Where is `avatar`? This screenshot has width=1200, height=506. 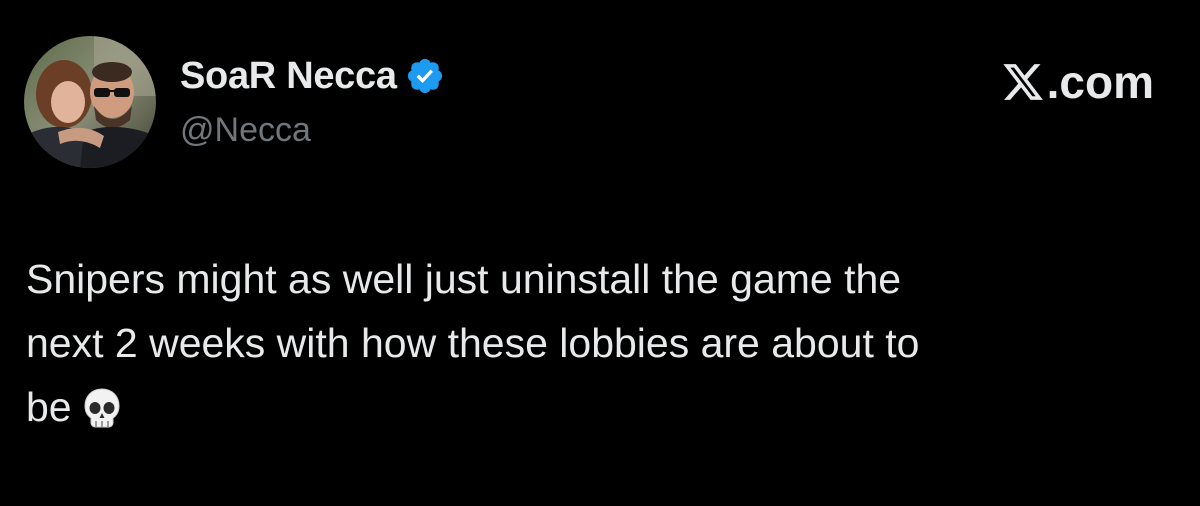
avatar is located at coordinates (90, 102).